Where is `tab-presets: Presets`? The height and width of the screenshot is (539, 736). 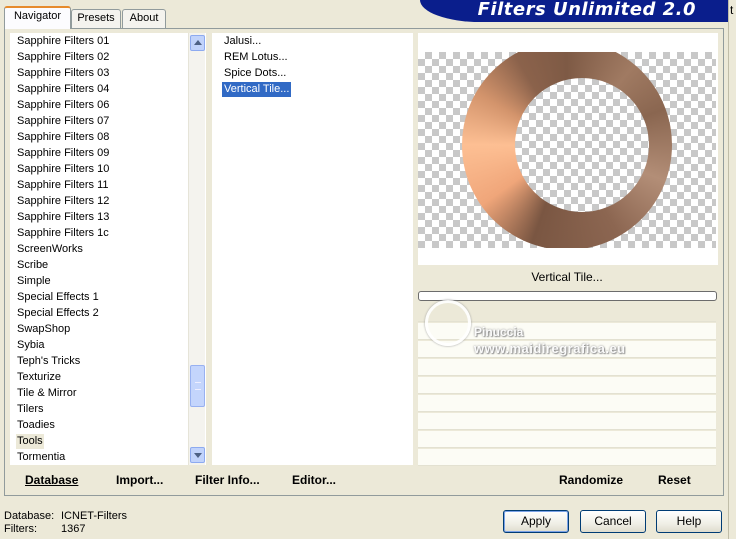 tab-presets: Presets is located at coordinates (96, 18).